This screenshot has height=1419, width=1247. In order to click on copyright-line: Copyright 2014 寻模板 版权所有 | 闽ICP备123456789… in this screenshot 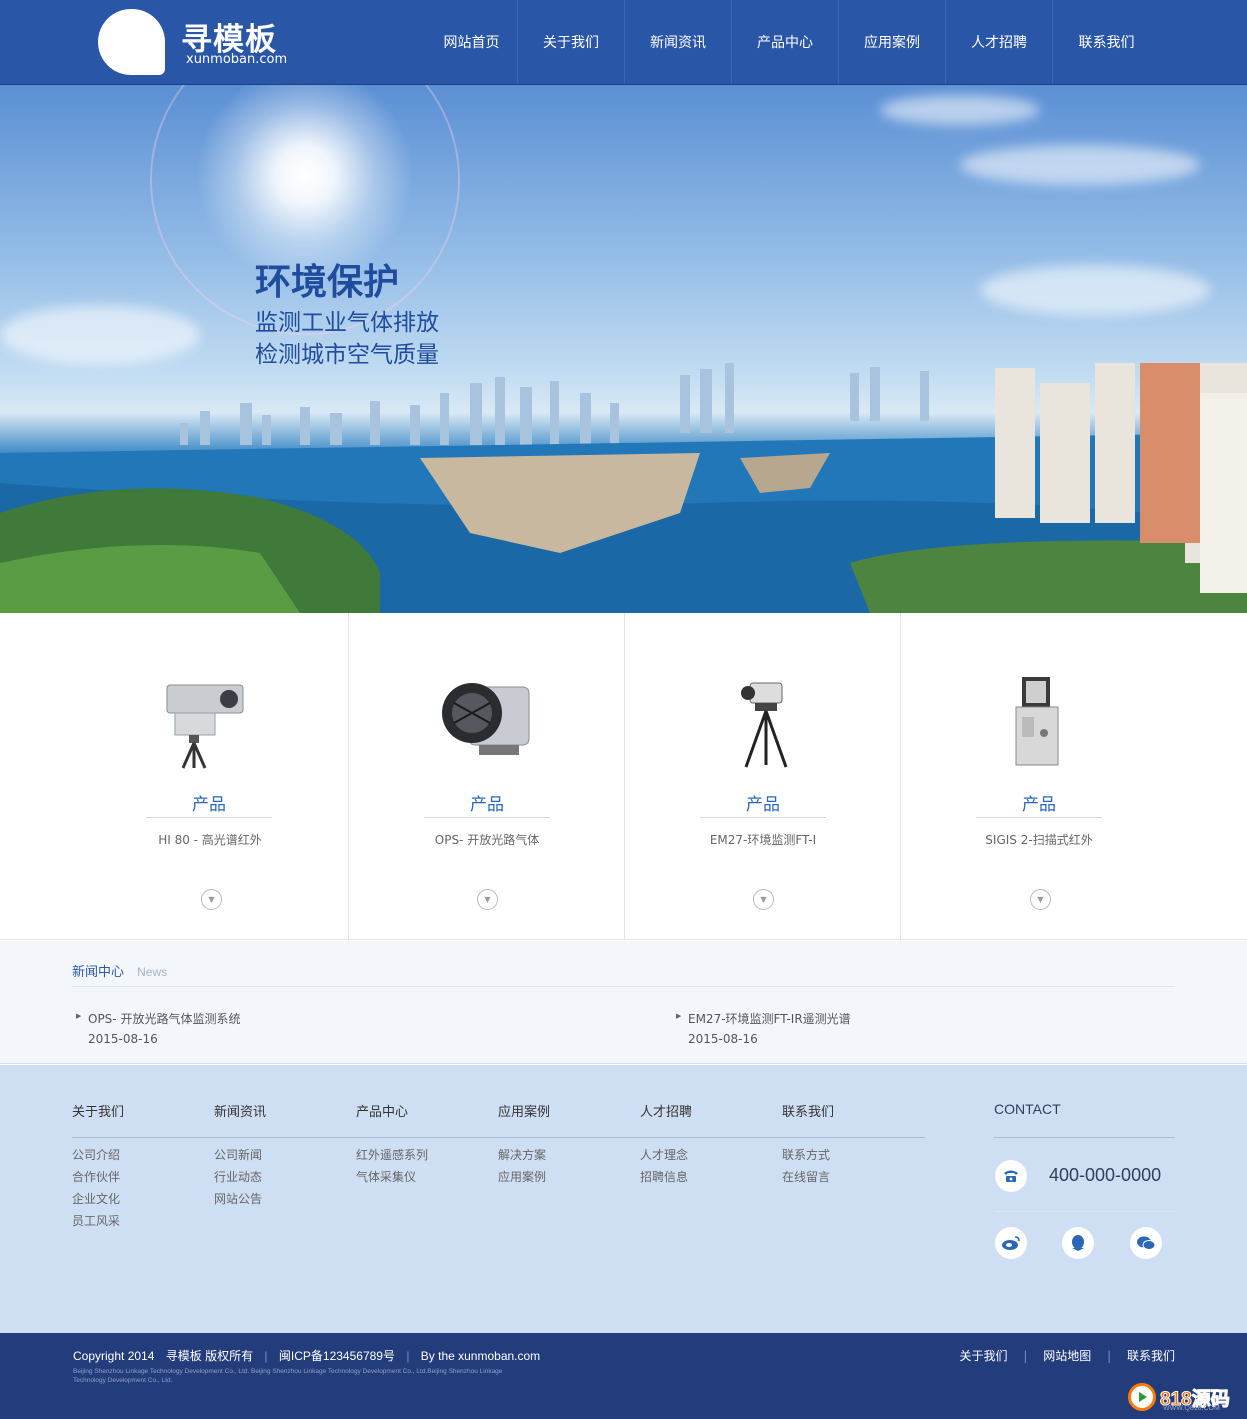, I will do `click(306, 1355)`.